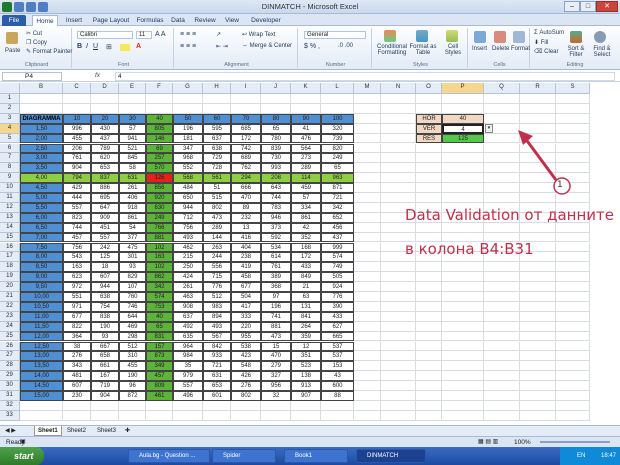  What do you see at coordinates (509, 215) in the screenshot?
I see `annotation-text-line1: Data Validation от данните` at bounding box center [509, 215].